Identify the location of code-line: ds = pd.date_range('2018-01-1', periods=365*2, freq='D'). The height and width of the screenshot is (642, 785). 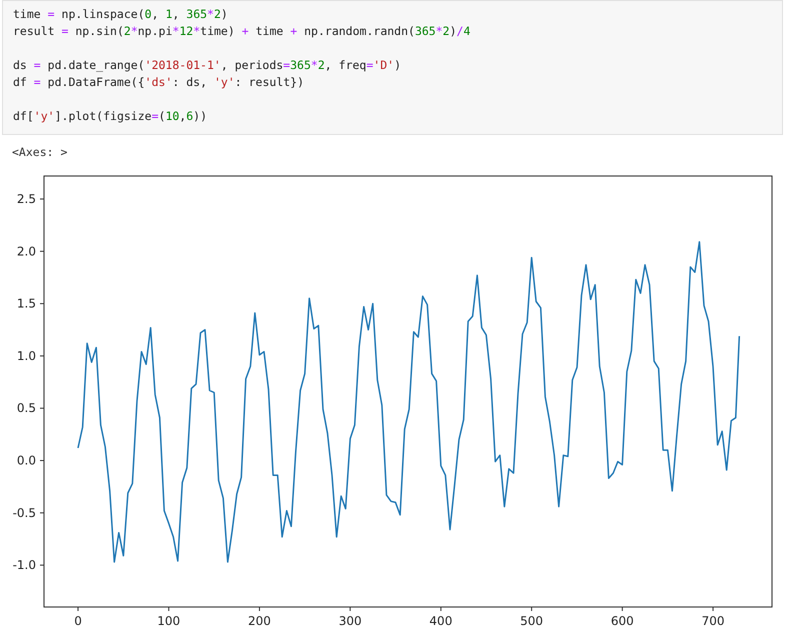
(207, 65).